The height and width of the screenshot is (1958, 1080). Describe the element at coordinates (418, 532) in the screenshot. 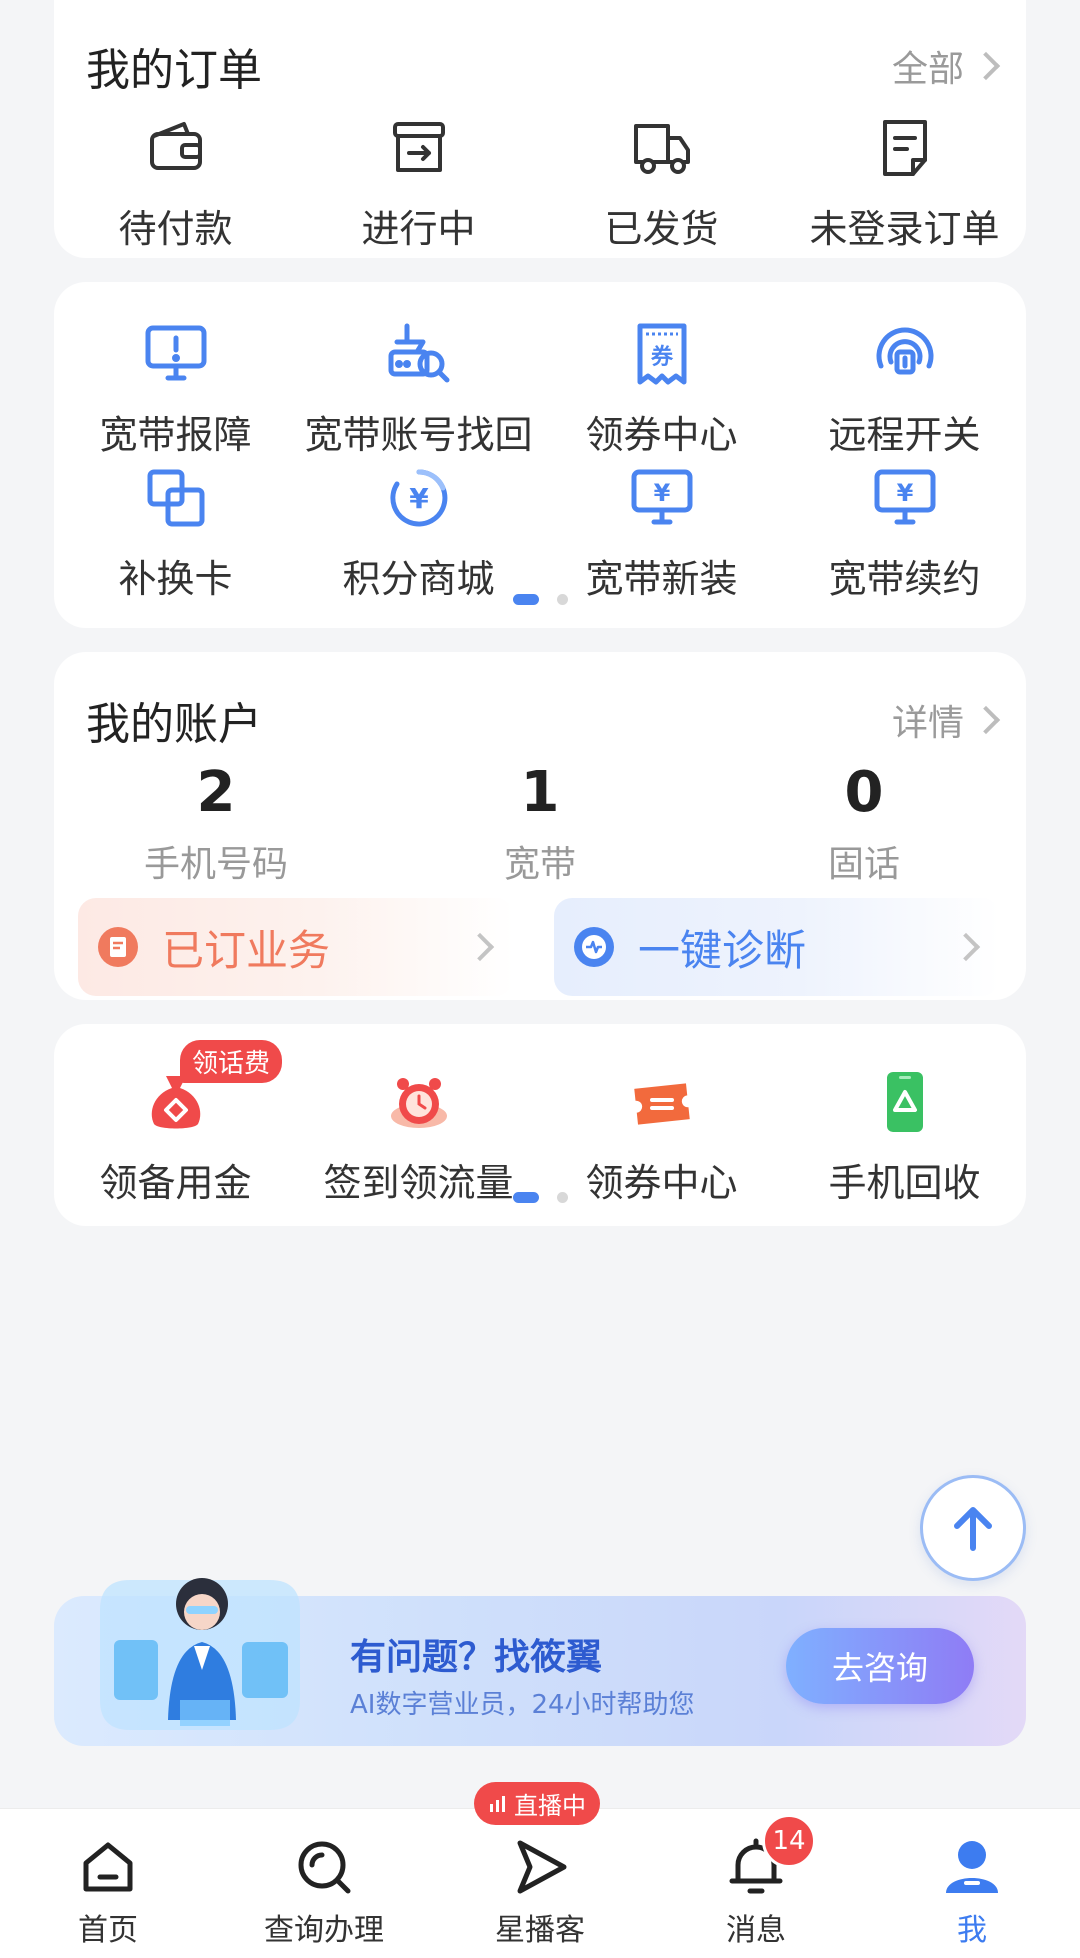

I see `points-mall: ¥ 积分商城` at that location.